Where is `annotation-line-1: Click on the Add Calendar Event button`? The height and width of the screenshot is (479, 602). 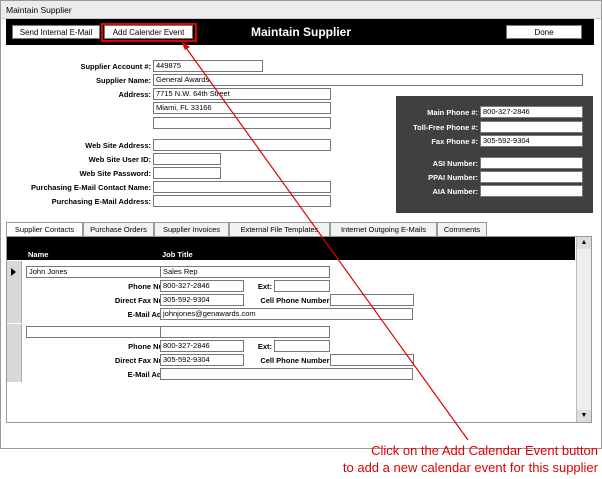
annotation-line-1: Click on the Add Calendar Event button is located at coordinates (484, 450).